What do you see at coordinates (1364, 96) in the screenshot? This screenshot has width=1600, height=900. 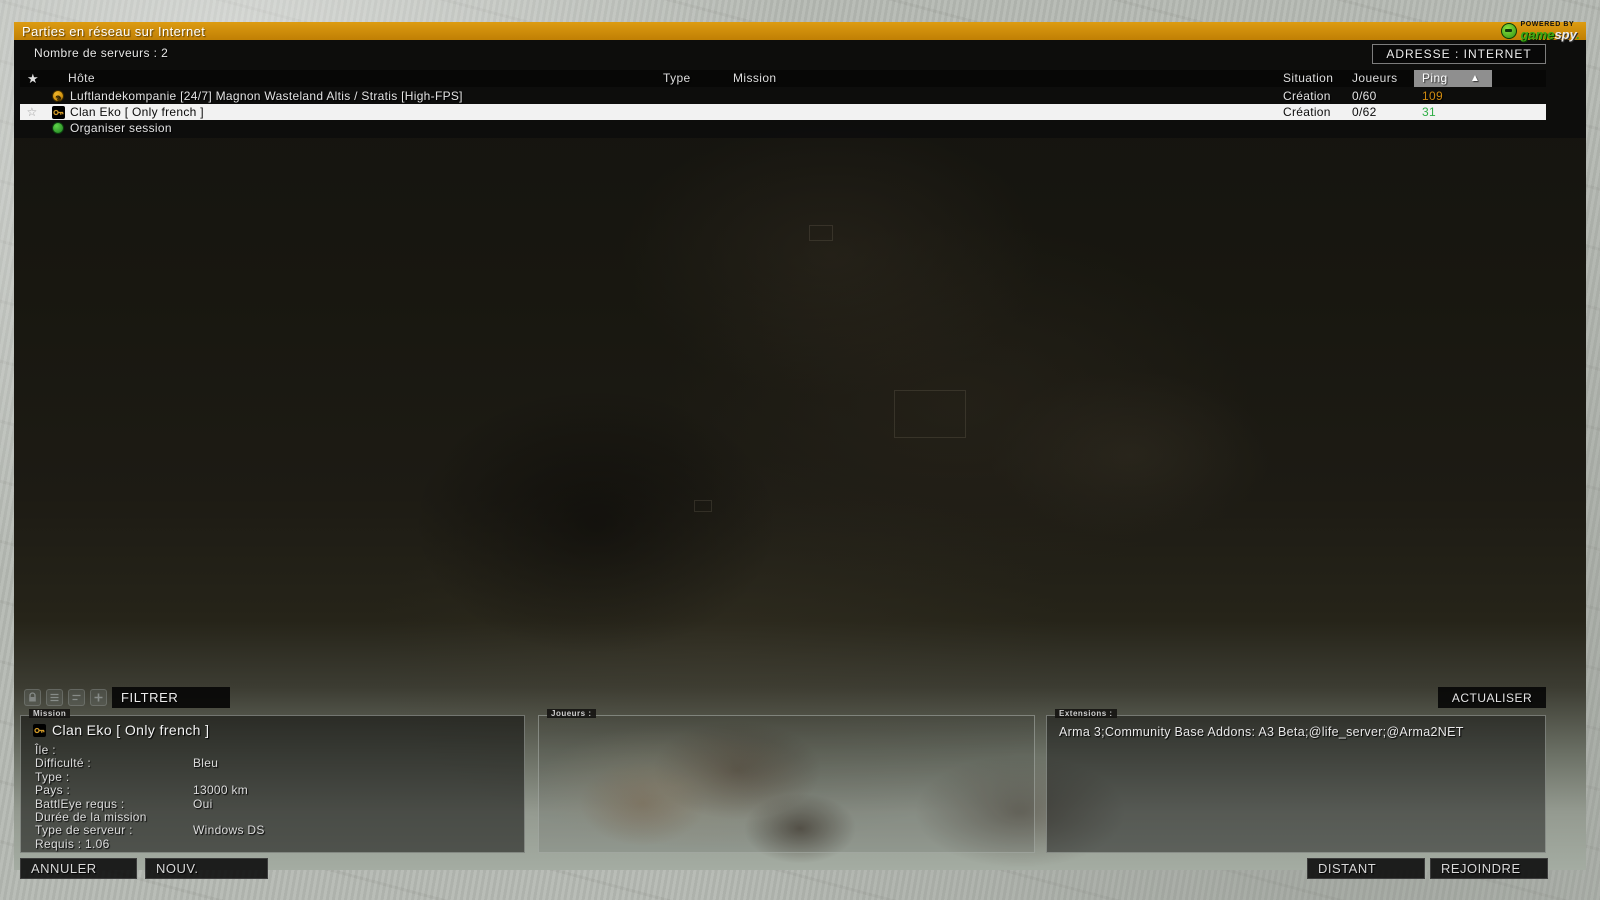 I see `server-players: 0/60` at bounding box center [1364, 96].